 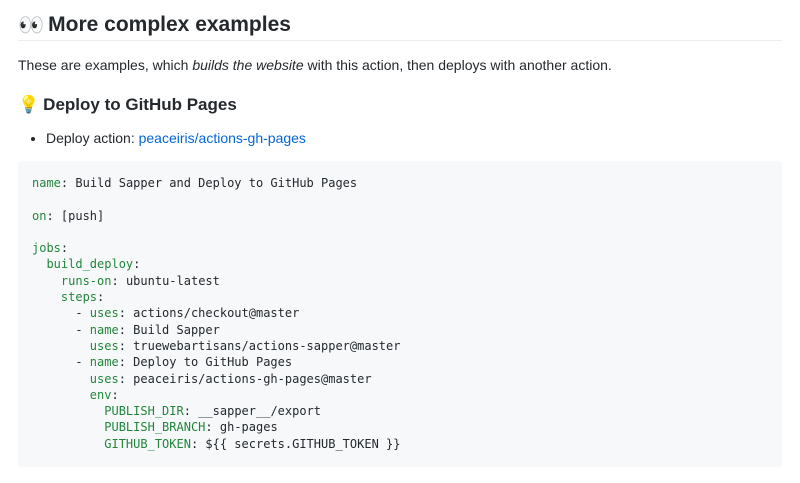 What do you see at coordinates (79, 297) in the screenshot?
I see `code-key: steps` at bounding box center [79, 297].